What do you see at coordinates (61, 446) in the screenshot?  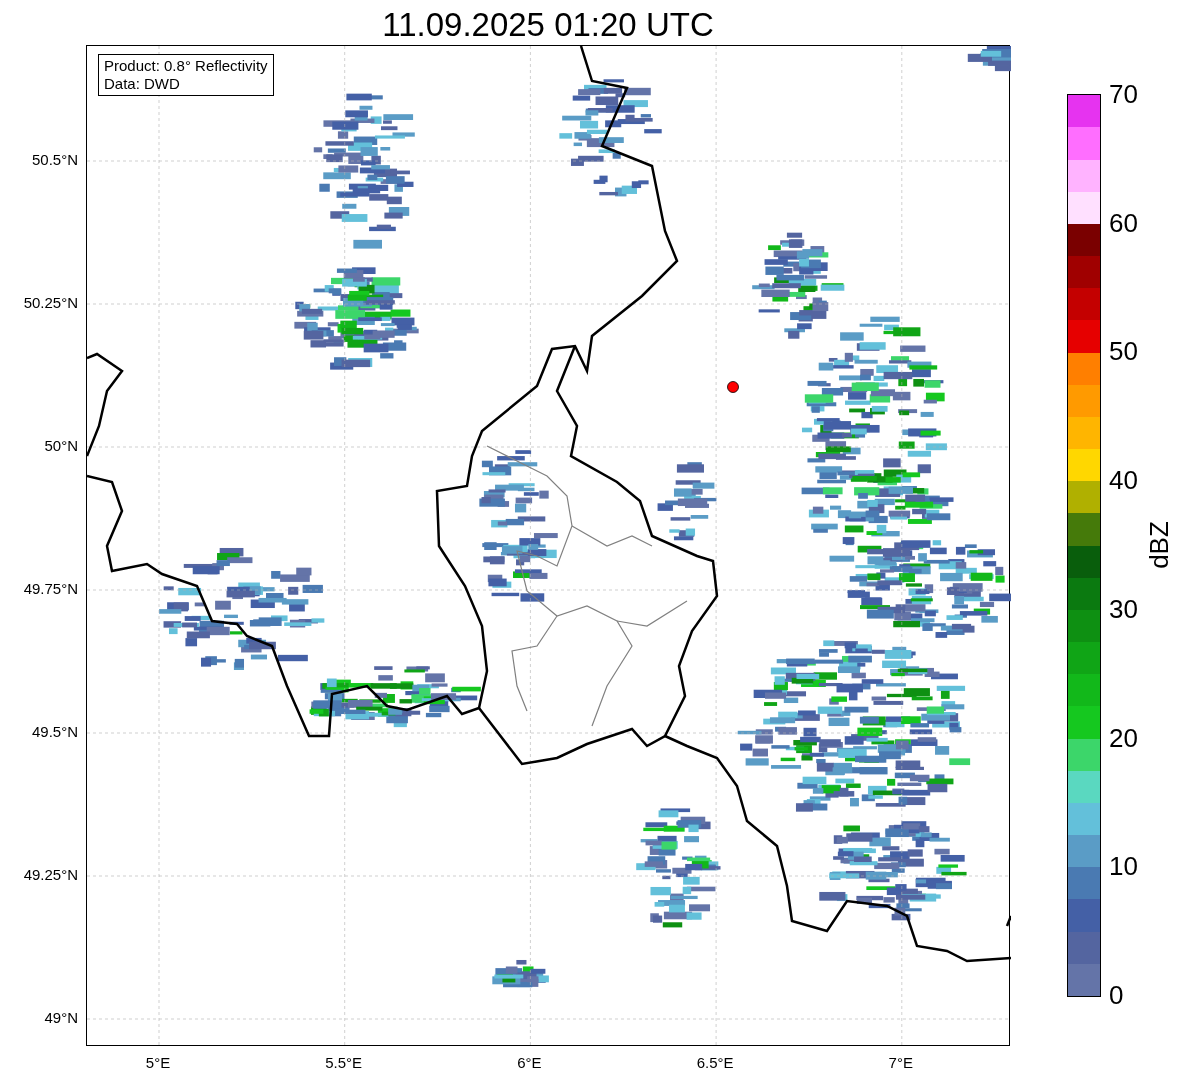 I see `latitude-tick-label: 50°N` at bounding box center [61, 446].